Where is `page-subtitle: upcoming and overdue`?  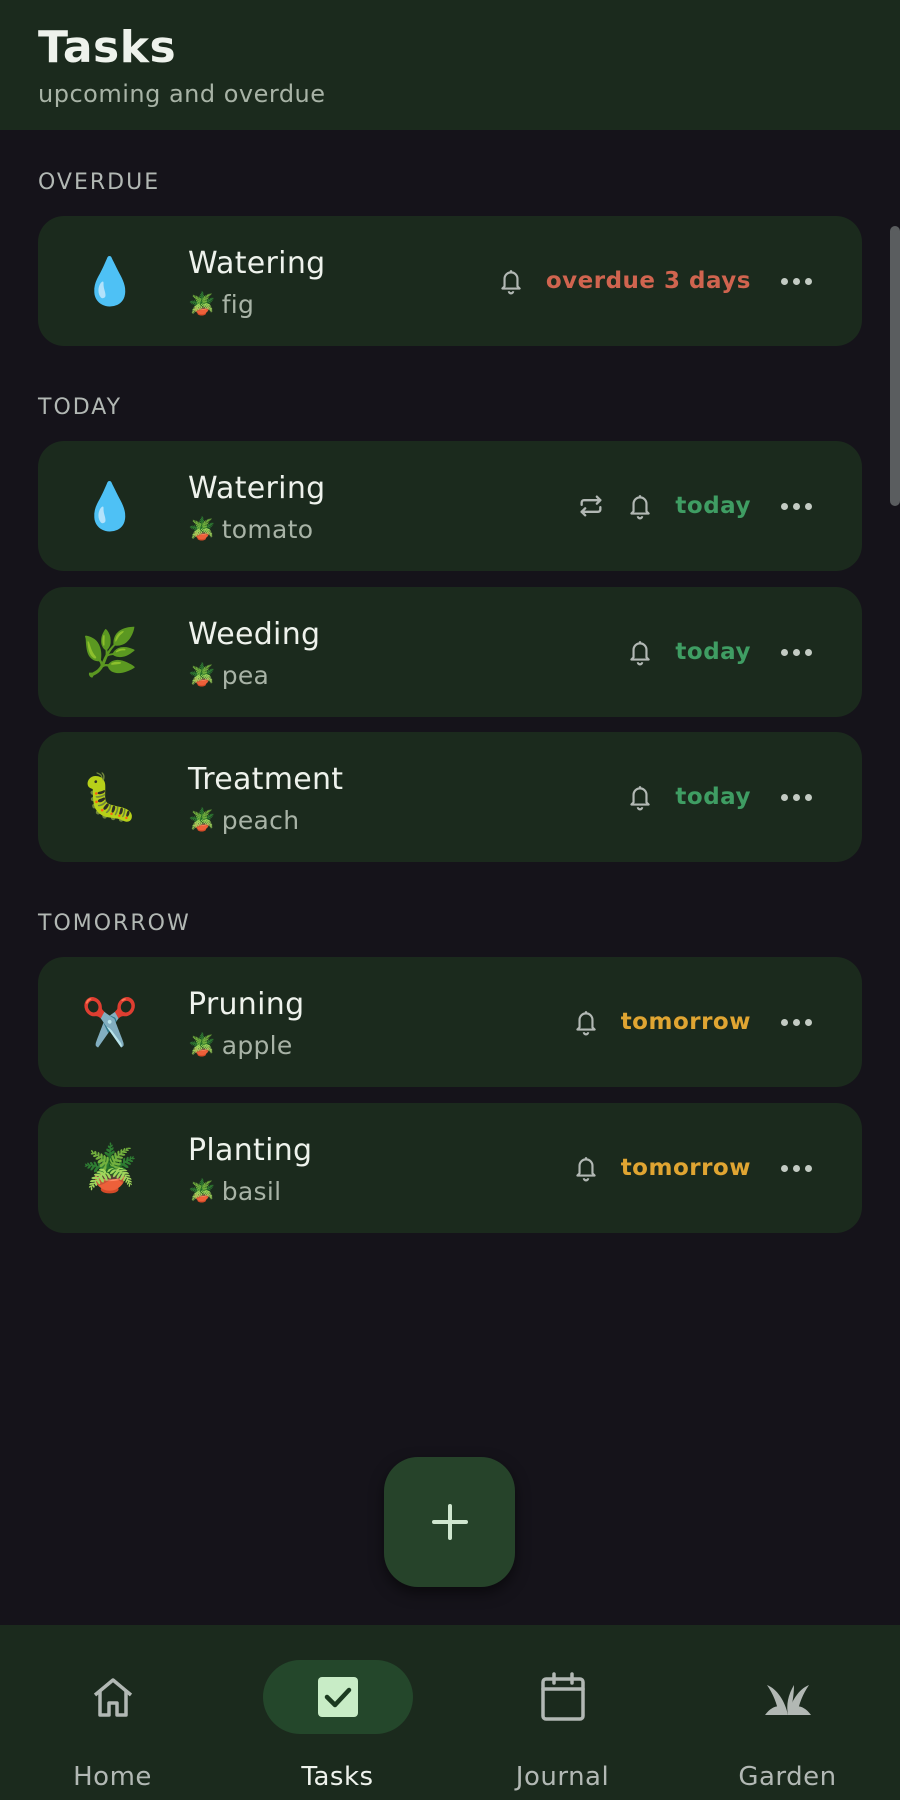
page-subtitle: upcoming and overdue is located at coordinates (182, 94).